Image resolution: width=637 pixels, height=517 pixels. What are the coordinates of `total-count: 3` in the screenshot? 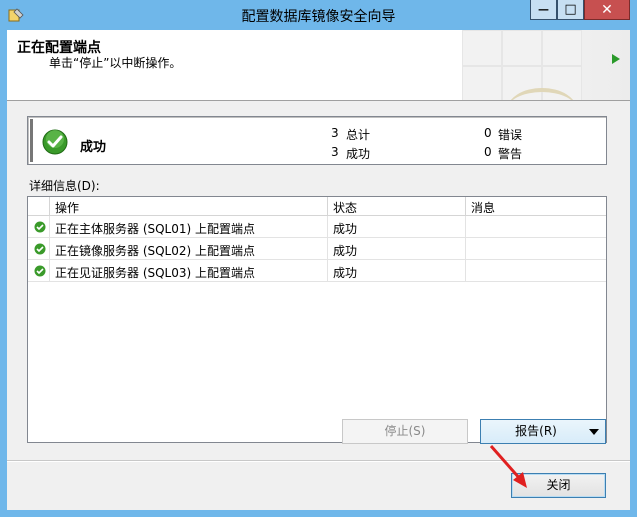 It's located at (335, 133).